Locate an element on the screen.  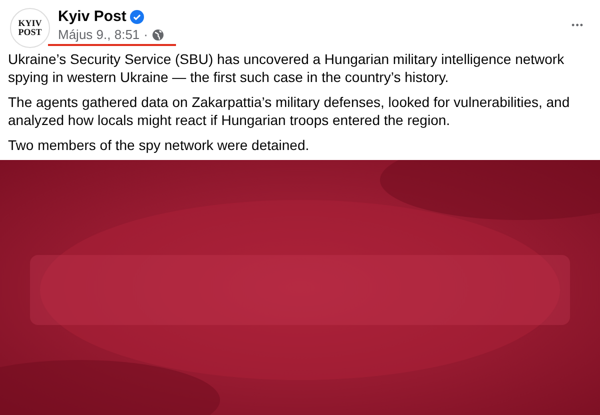
avatar-logo: KYIV POST is located at coordinates (30, 28).